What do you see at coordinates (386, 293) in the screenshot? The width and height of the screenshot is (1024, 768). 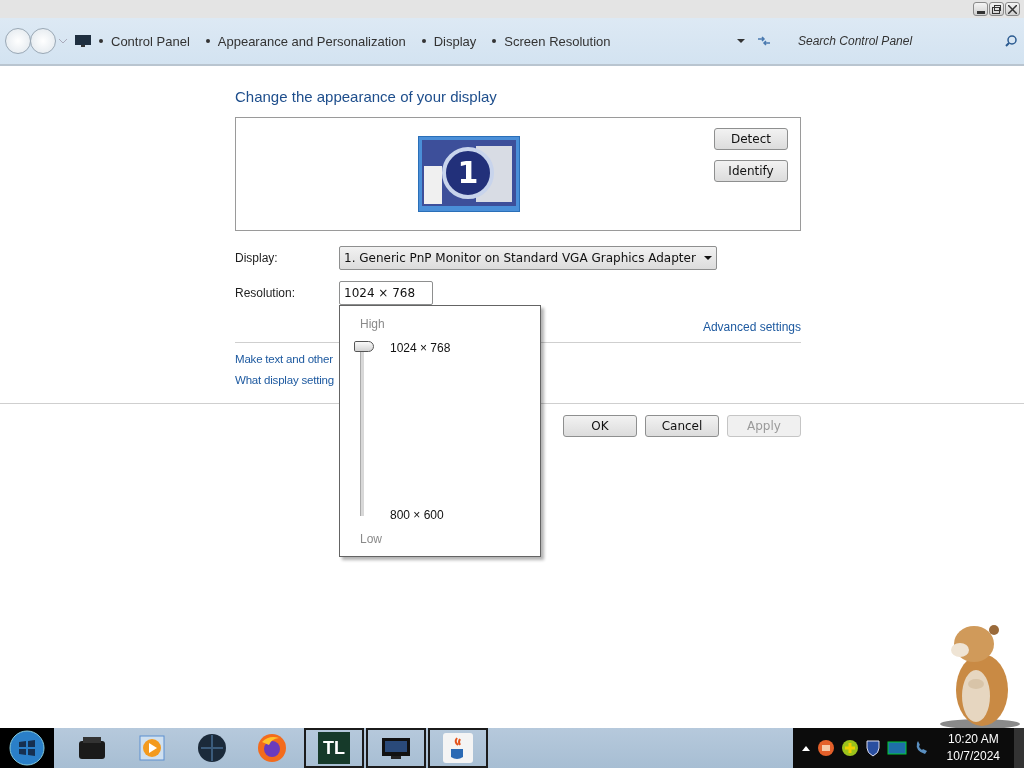 I see `resolution-dropdown: 1024 × 768` at bounding box center [386, 293].